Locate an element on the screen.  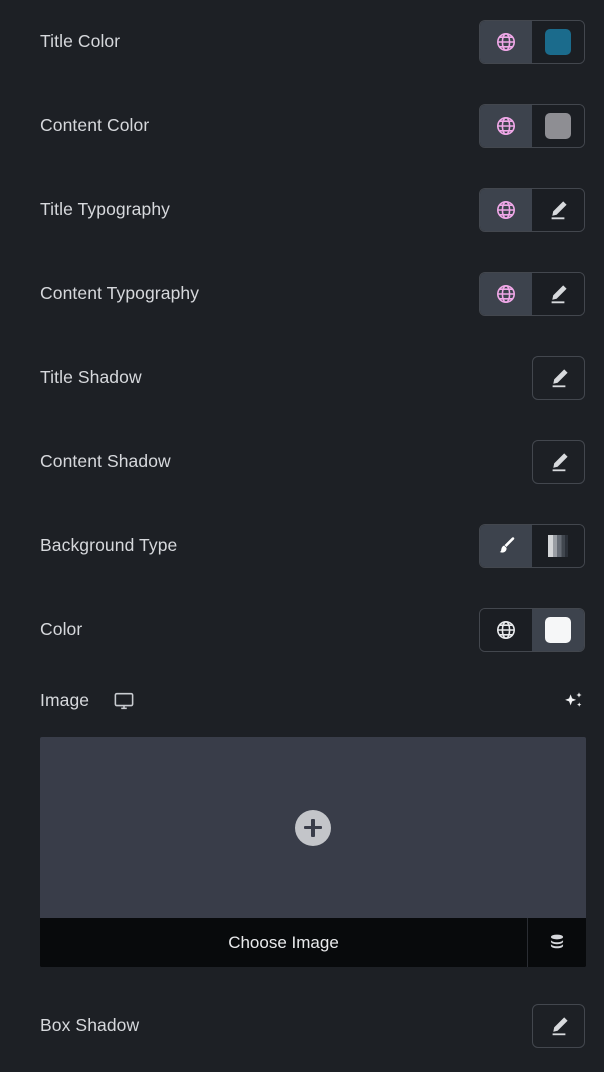
content-typography-edit-button is located at coordinates (558, 294).